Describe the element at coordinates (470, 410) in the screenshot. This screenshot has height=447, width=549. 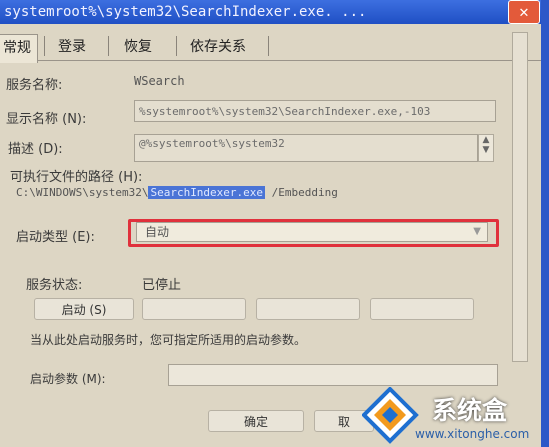
I see `watermark-title: 系统盒` at that location.